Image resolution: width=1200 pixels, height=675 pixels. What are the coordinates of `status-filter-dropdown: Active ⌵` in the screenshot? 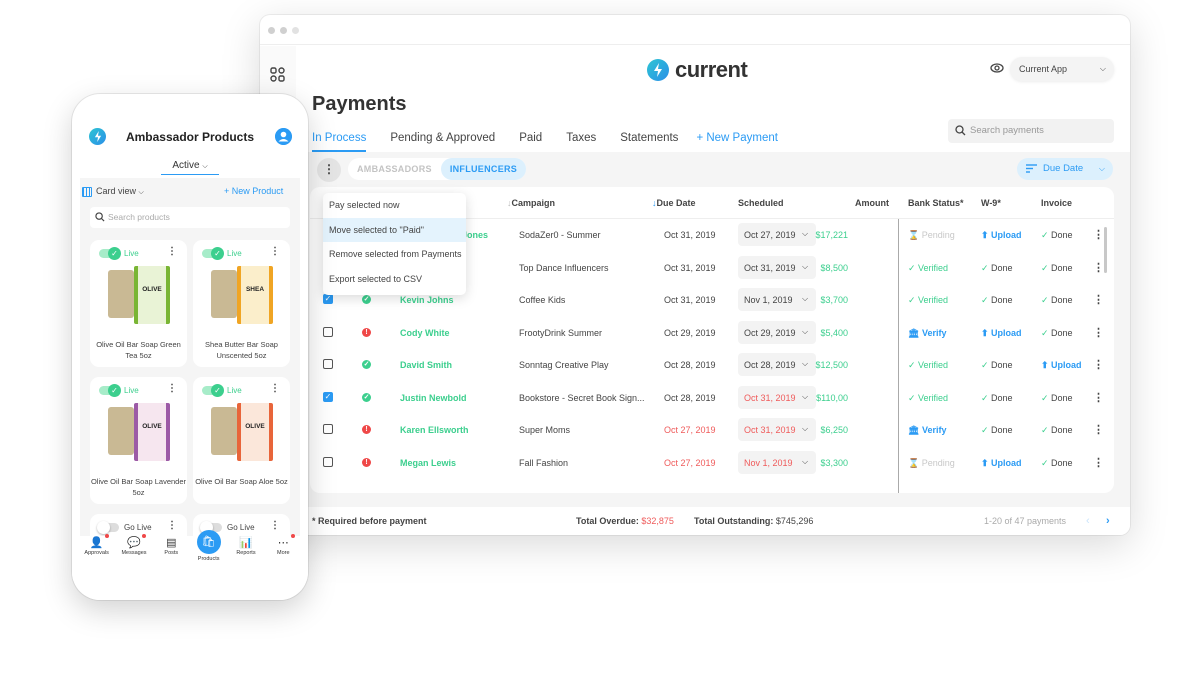 It's located at (190, 167).